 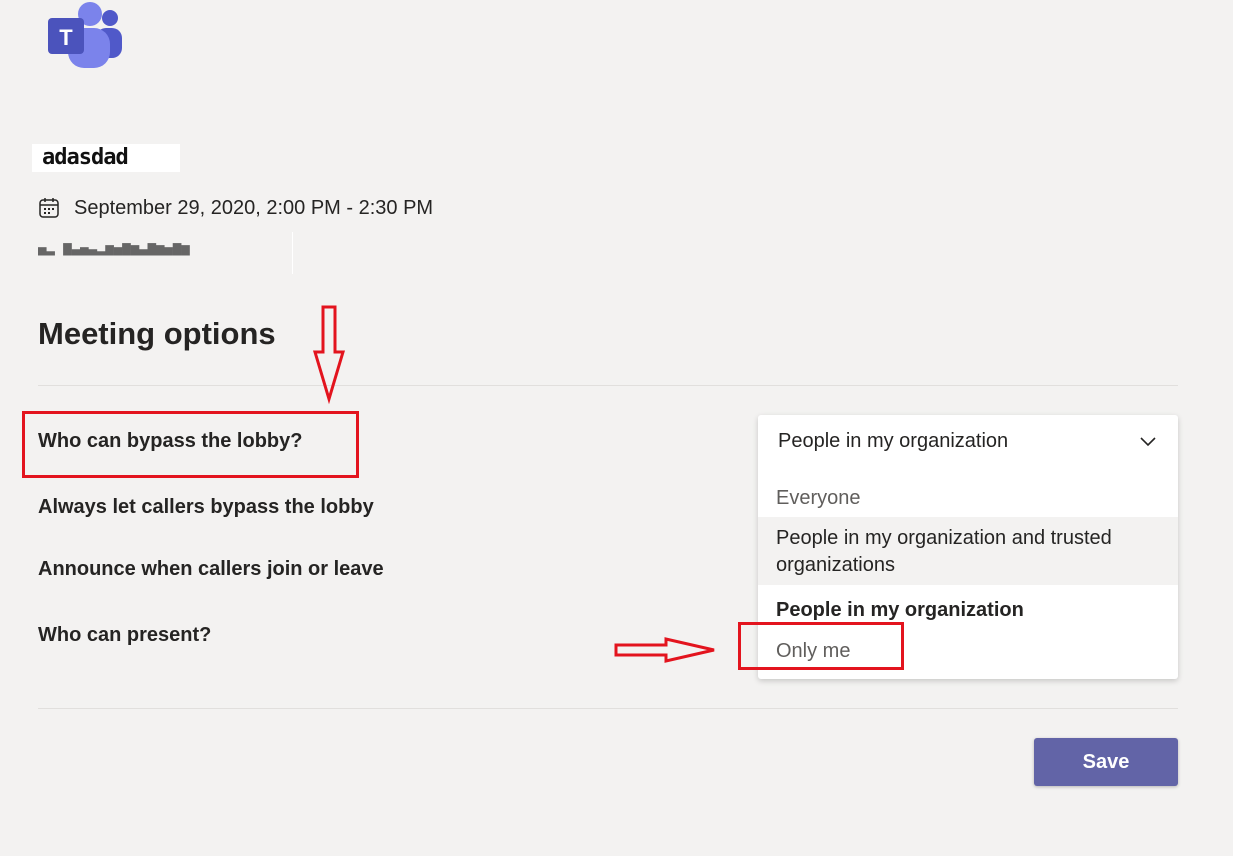 I want to click on meeting-title: adasdad, so click(x=106, y=158).